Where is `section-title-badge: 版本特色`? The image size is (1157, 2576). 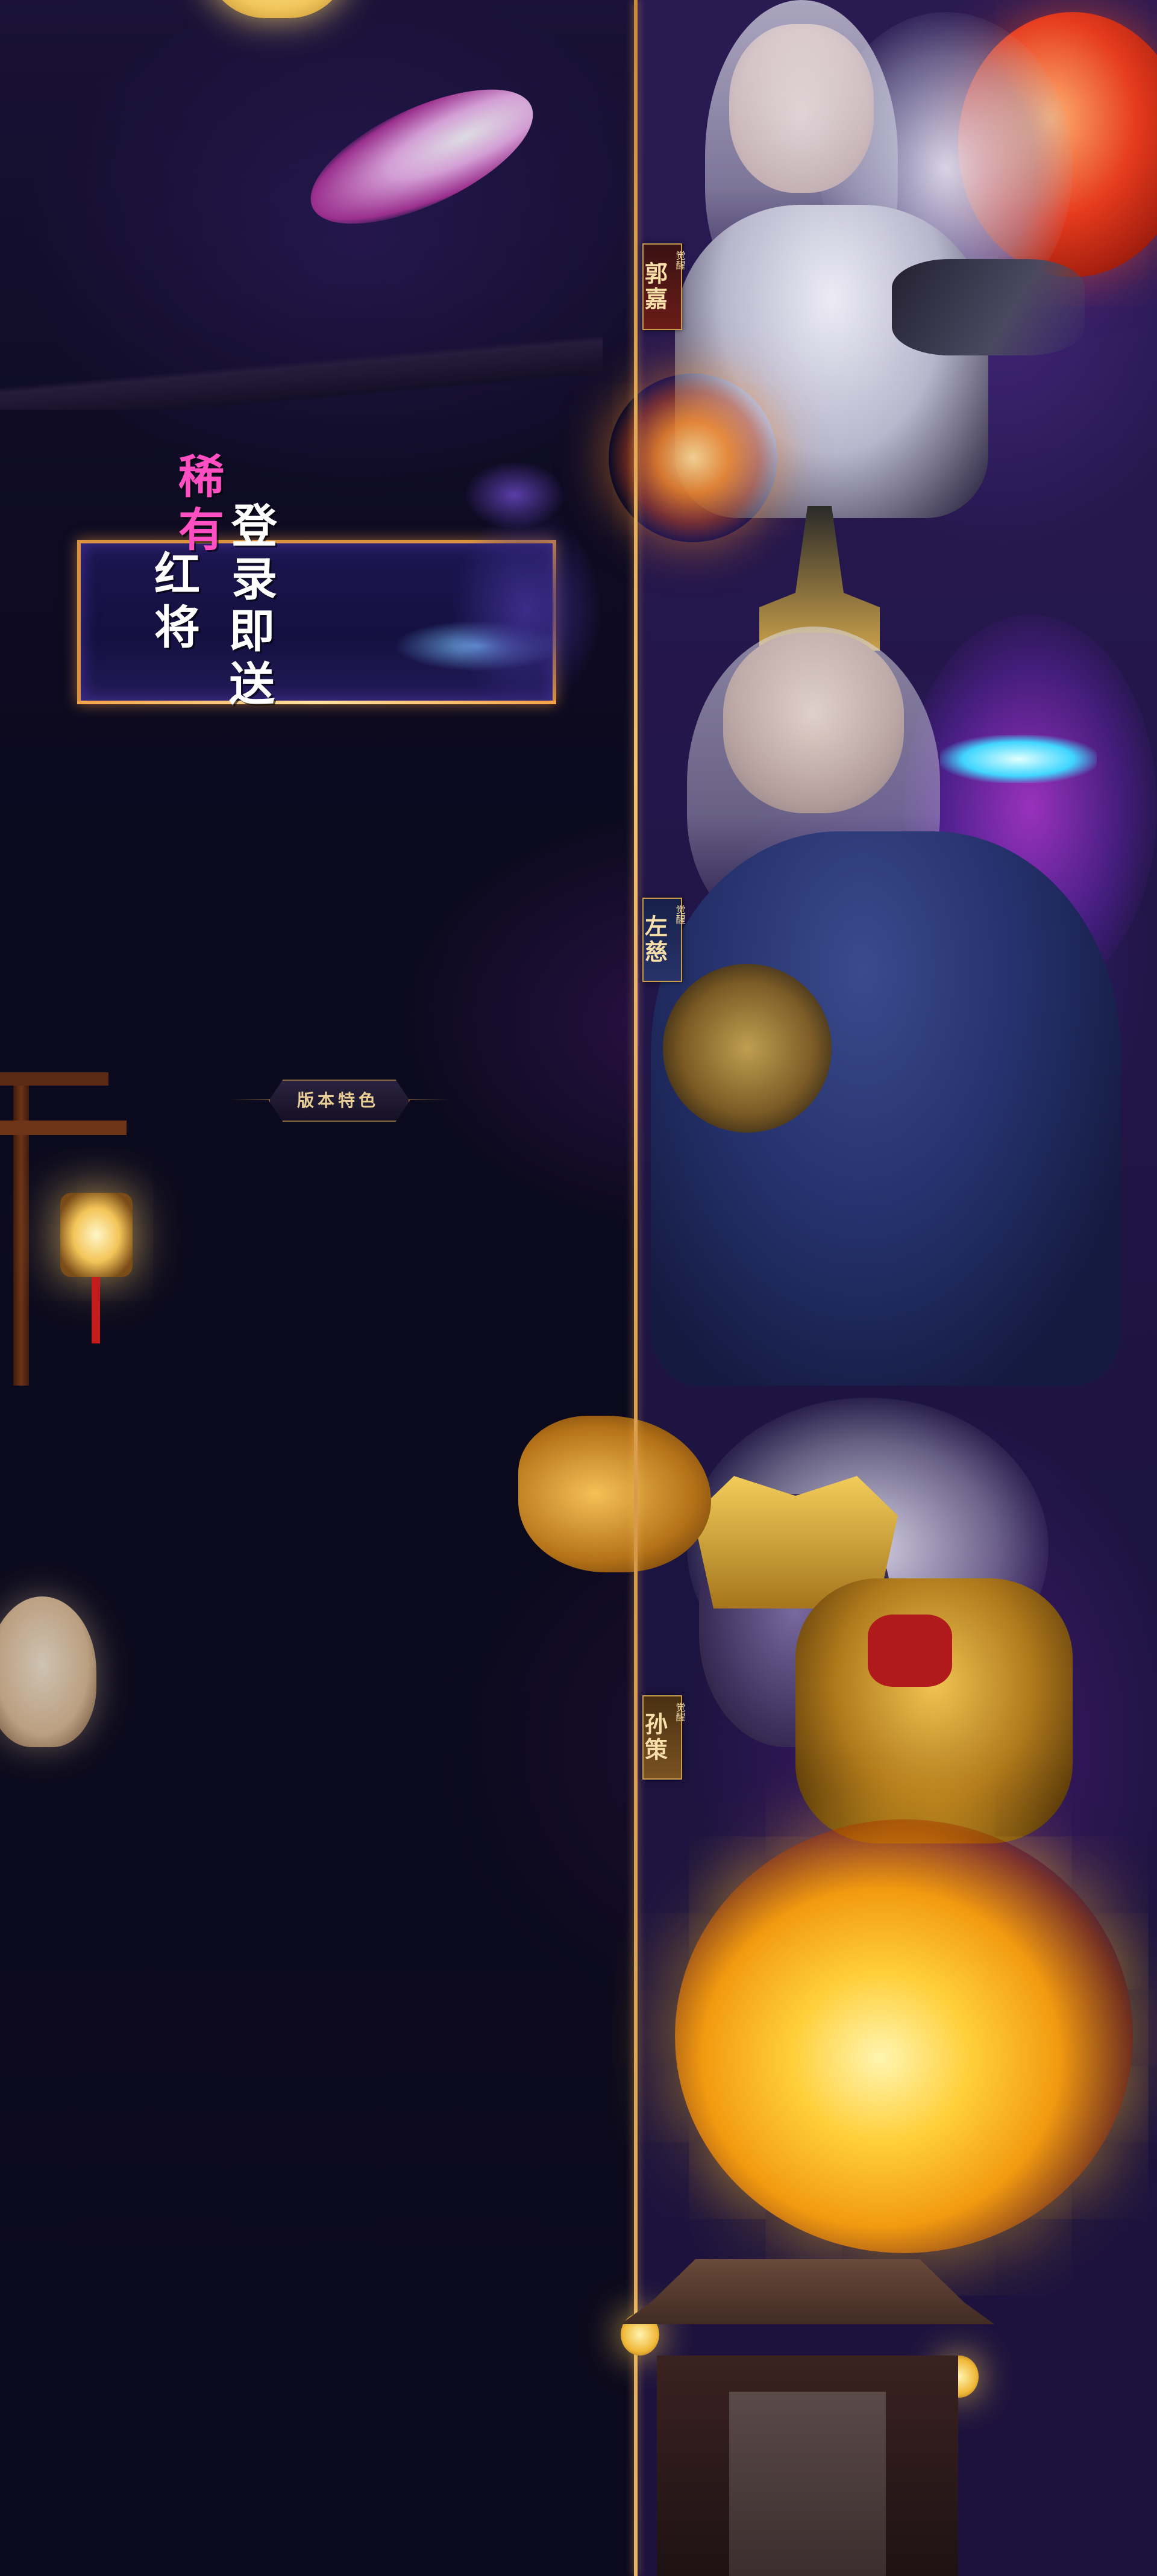
section-title-badge: 版本特色 is located at coordinates (340, 1101).